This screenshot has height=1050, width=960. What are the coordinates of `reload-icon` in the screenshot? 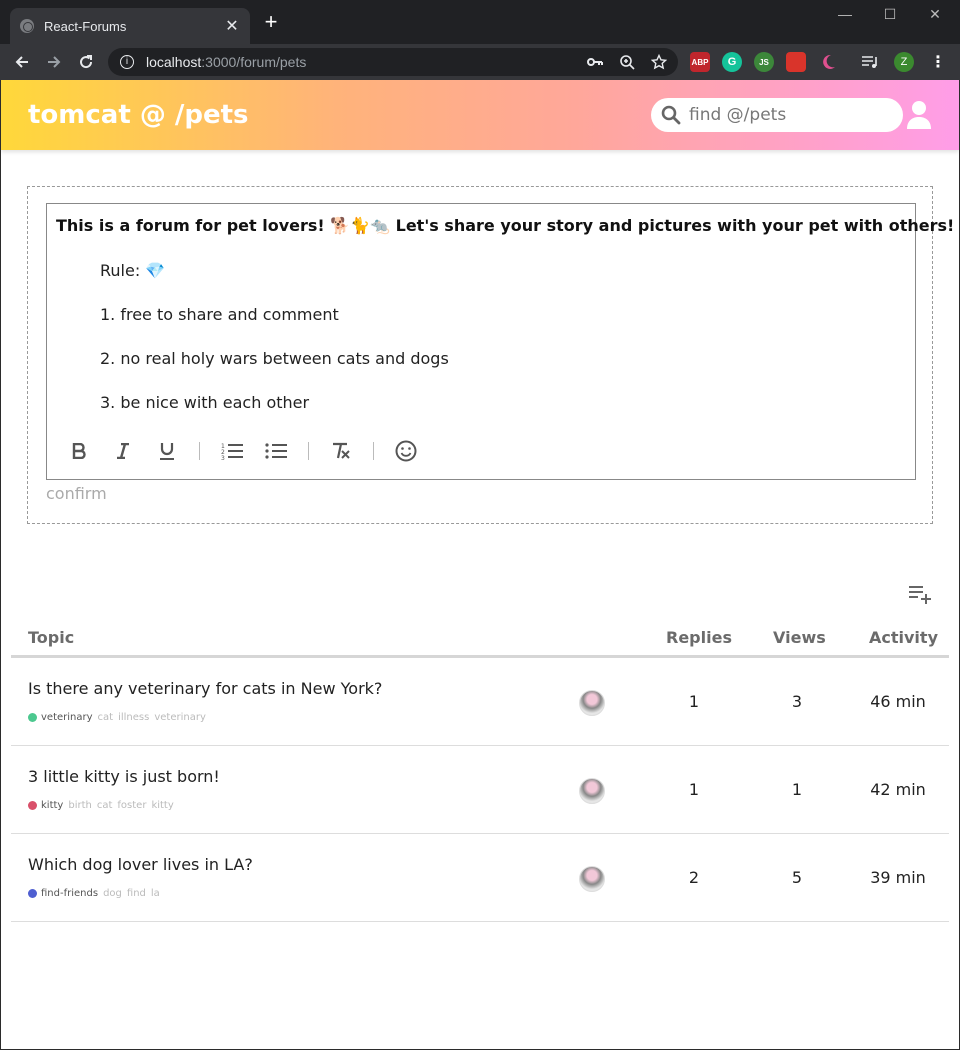 It's located at (86, 62).